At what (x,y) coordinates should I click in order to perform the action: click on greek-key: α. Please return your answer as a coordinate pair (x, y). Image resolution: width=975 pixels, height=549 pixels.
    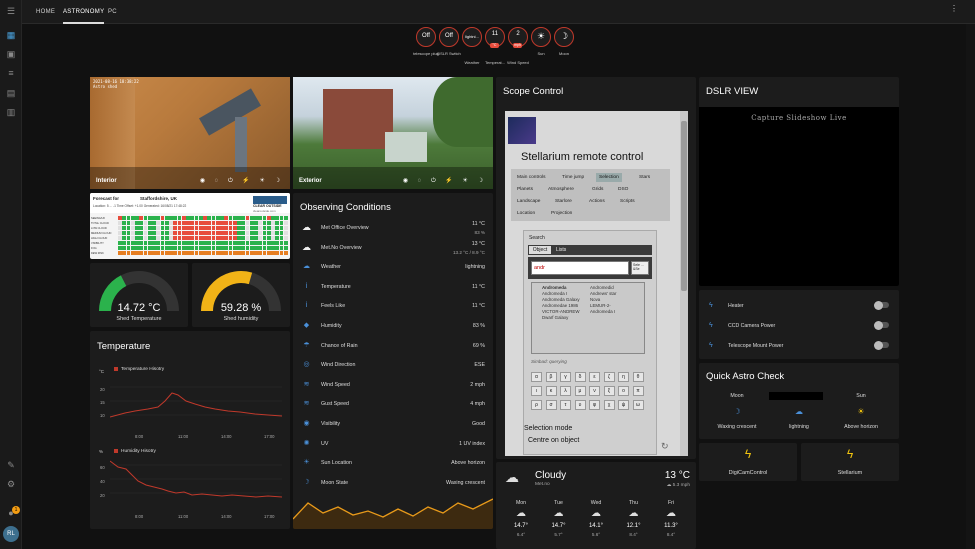
    Looking at the image, I should click on (536, 377).